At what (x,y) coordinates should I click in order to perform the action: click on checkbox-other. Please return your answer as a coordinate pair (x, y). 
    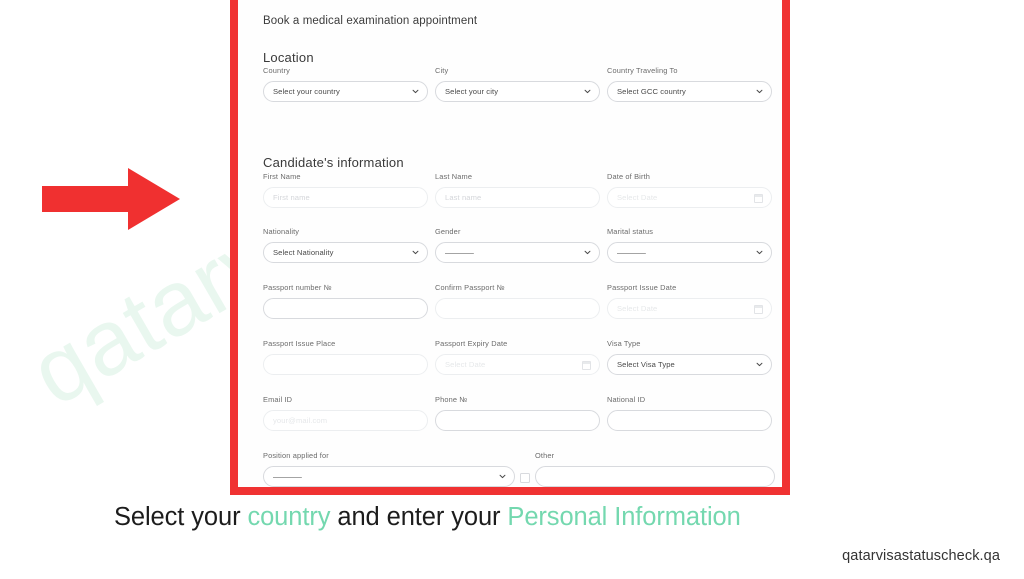
    Looking at the image, I should click on (525, 477).